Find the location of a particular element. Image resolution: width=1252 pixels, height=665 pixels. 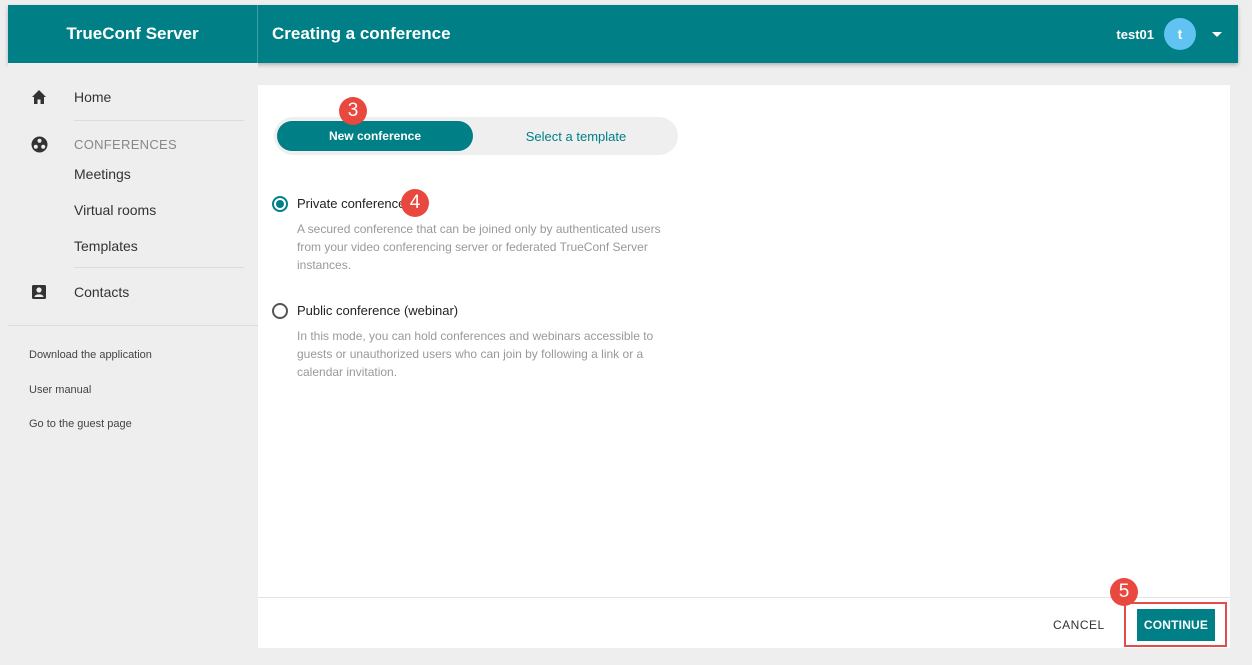

mode-toggle: New conference Select a template is located at coordinates (476, 136).